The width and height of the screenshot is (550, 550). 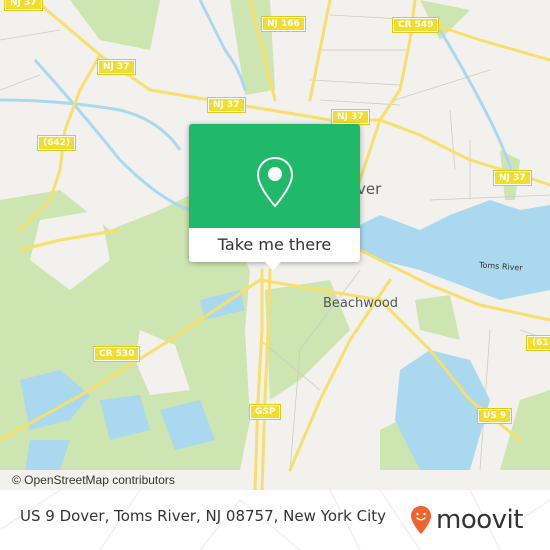 What do you see at coordinates (450, 250) in the screenshot?
I see `toms-river-water` at bounding box center [450, 250].